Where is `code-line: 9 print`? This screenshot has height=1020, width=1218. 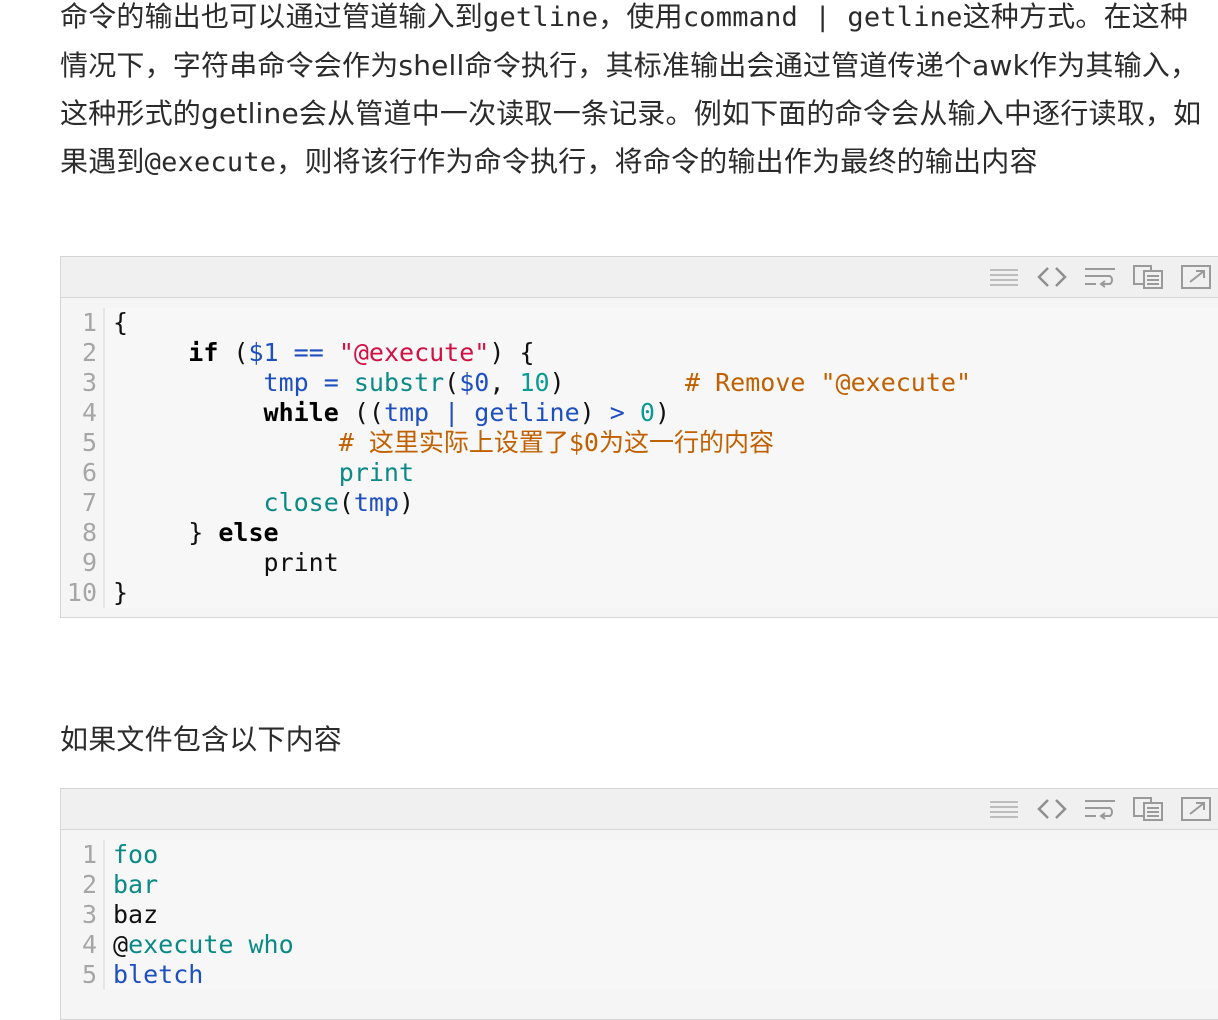 code-line: 9 print is located at coordinates (639, 563).